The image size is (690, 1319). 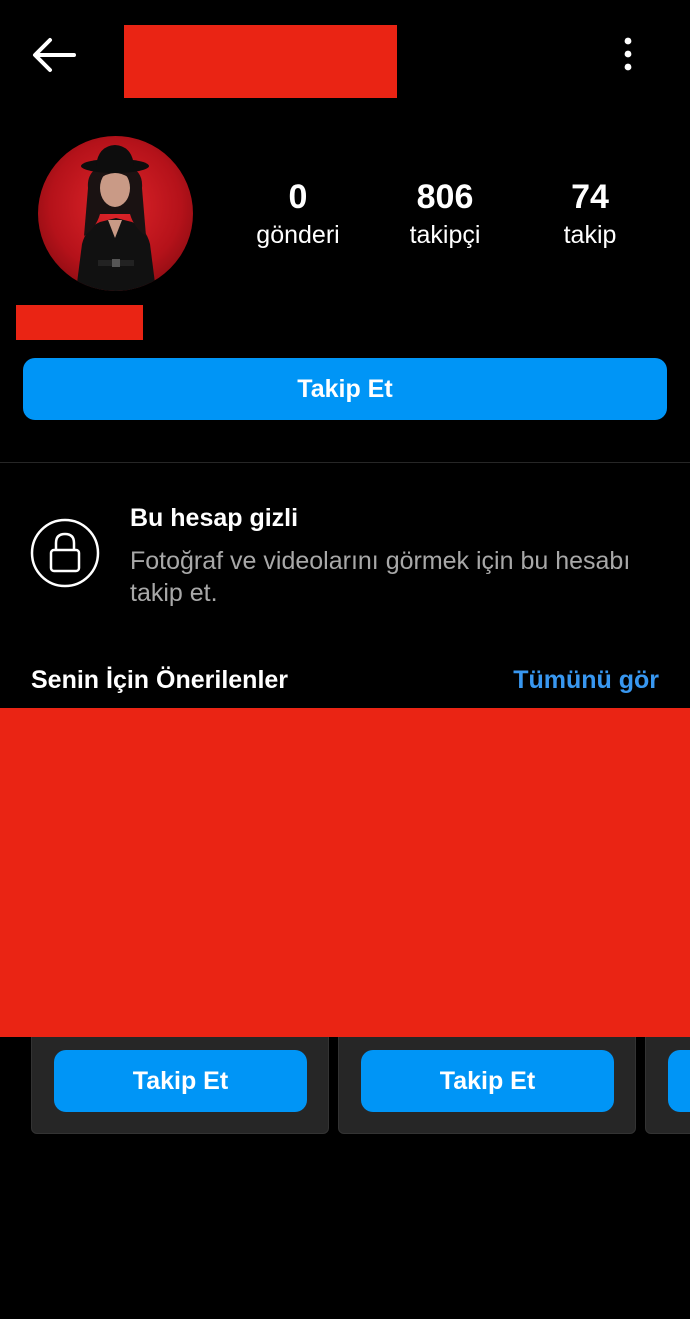 I want to click on posts-label: gönderi, so click(x=298, y=235).